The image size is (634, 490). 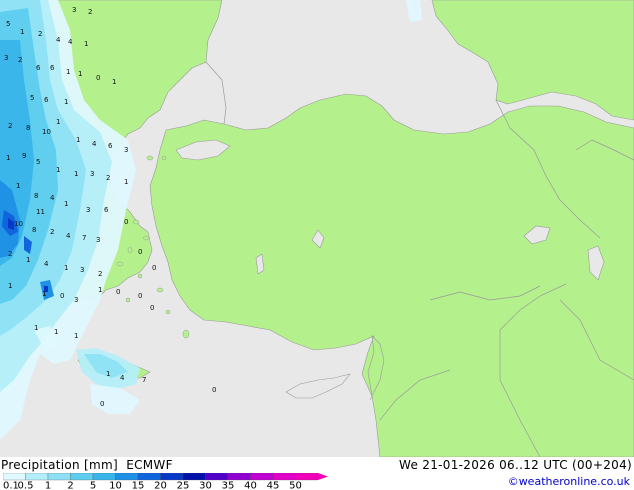 What do you see at coordinates (515, 465) in the screenshot?
I see `valid-time: We 21-01-2026 06..12 UTC (00+204)` at bounding box center [515, 465].